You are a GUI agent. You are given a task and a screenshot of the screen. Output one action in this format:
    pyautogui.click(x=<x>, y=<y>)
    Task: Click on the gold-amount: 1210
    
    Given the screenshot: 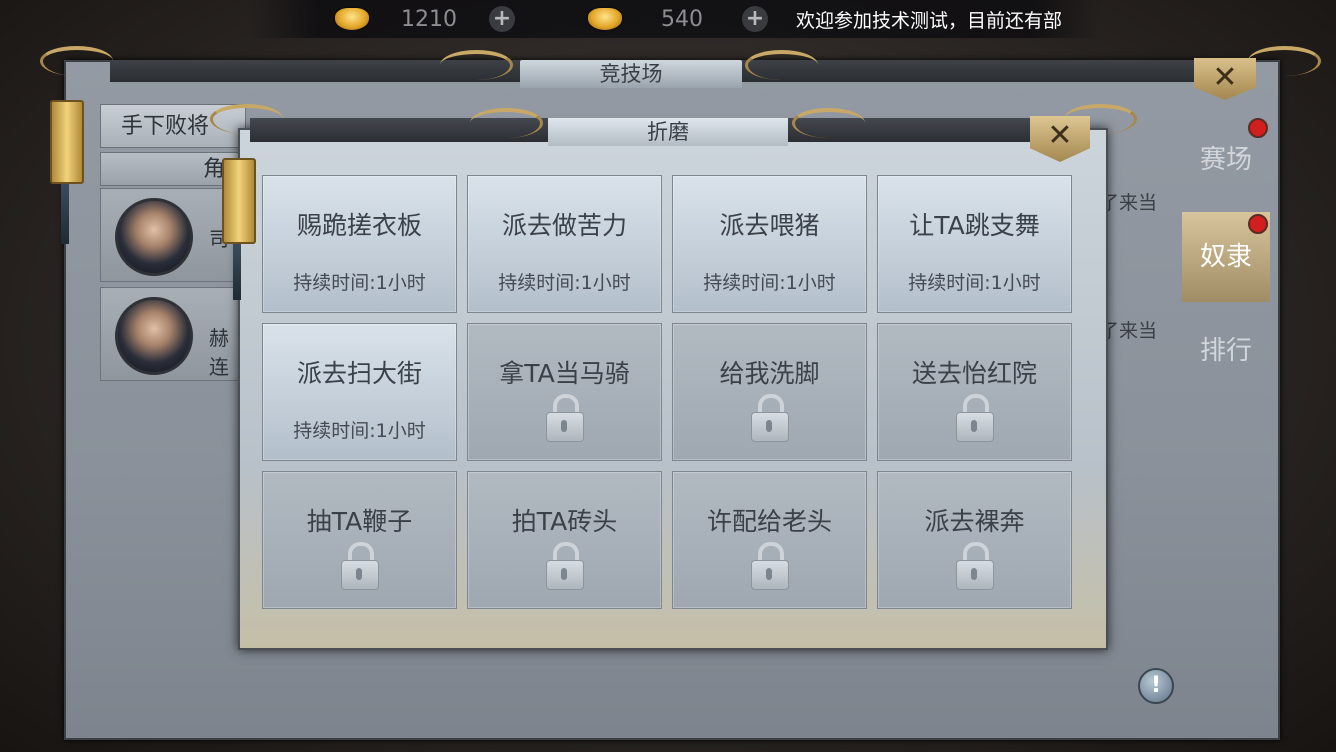 What is the action you would take?
    pyautogui.click(x=429, y=19)
    